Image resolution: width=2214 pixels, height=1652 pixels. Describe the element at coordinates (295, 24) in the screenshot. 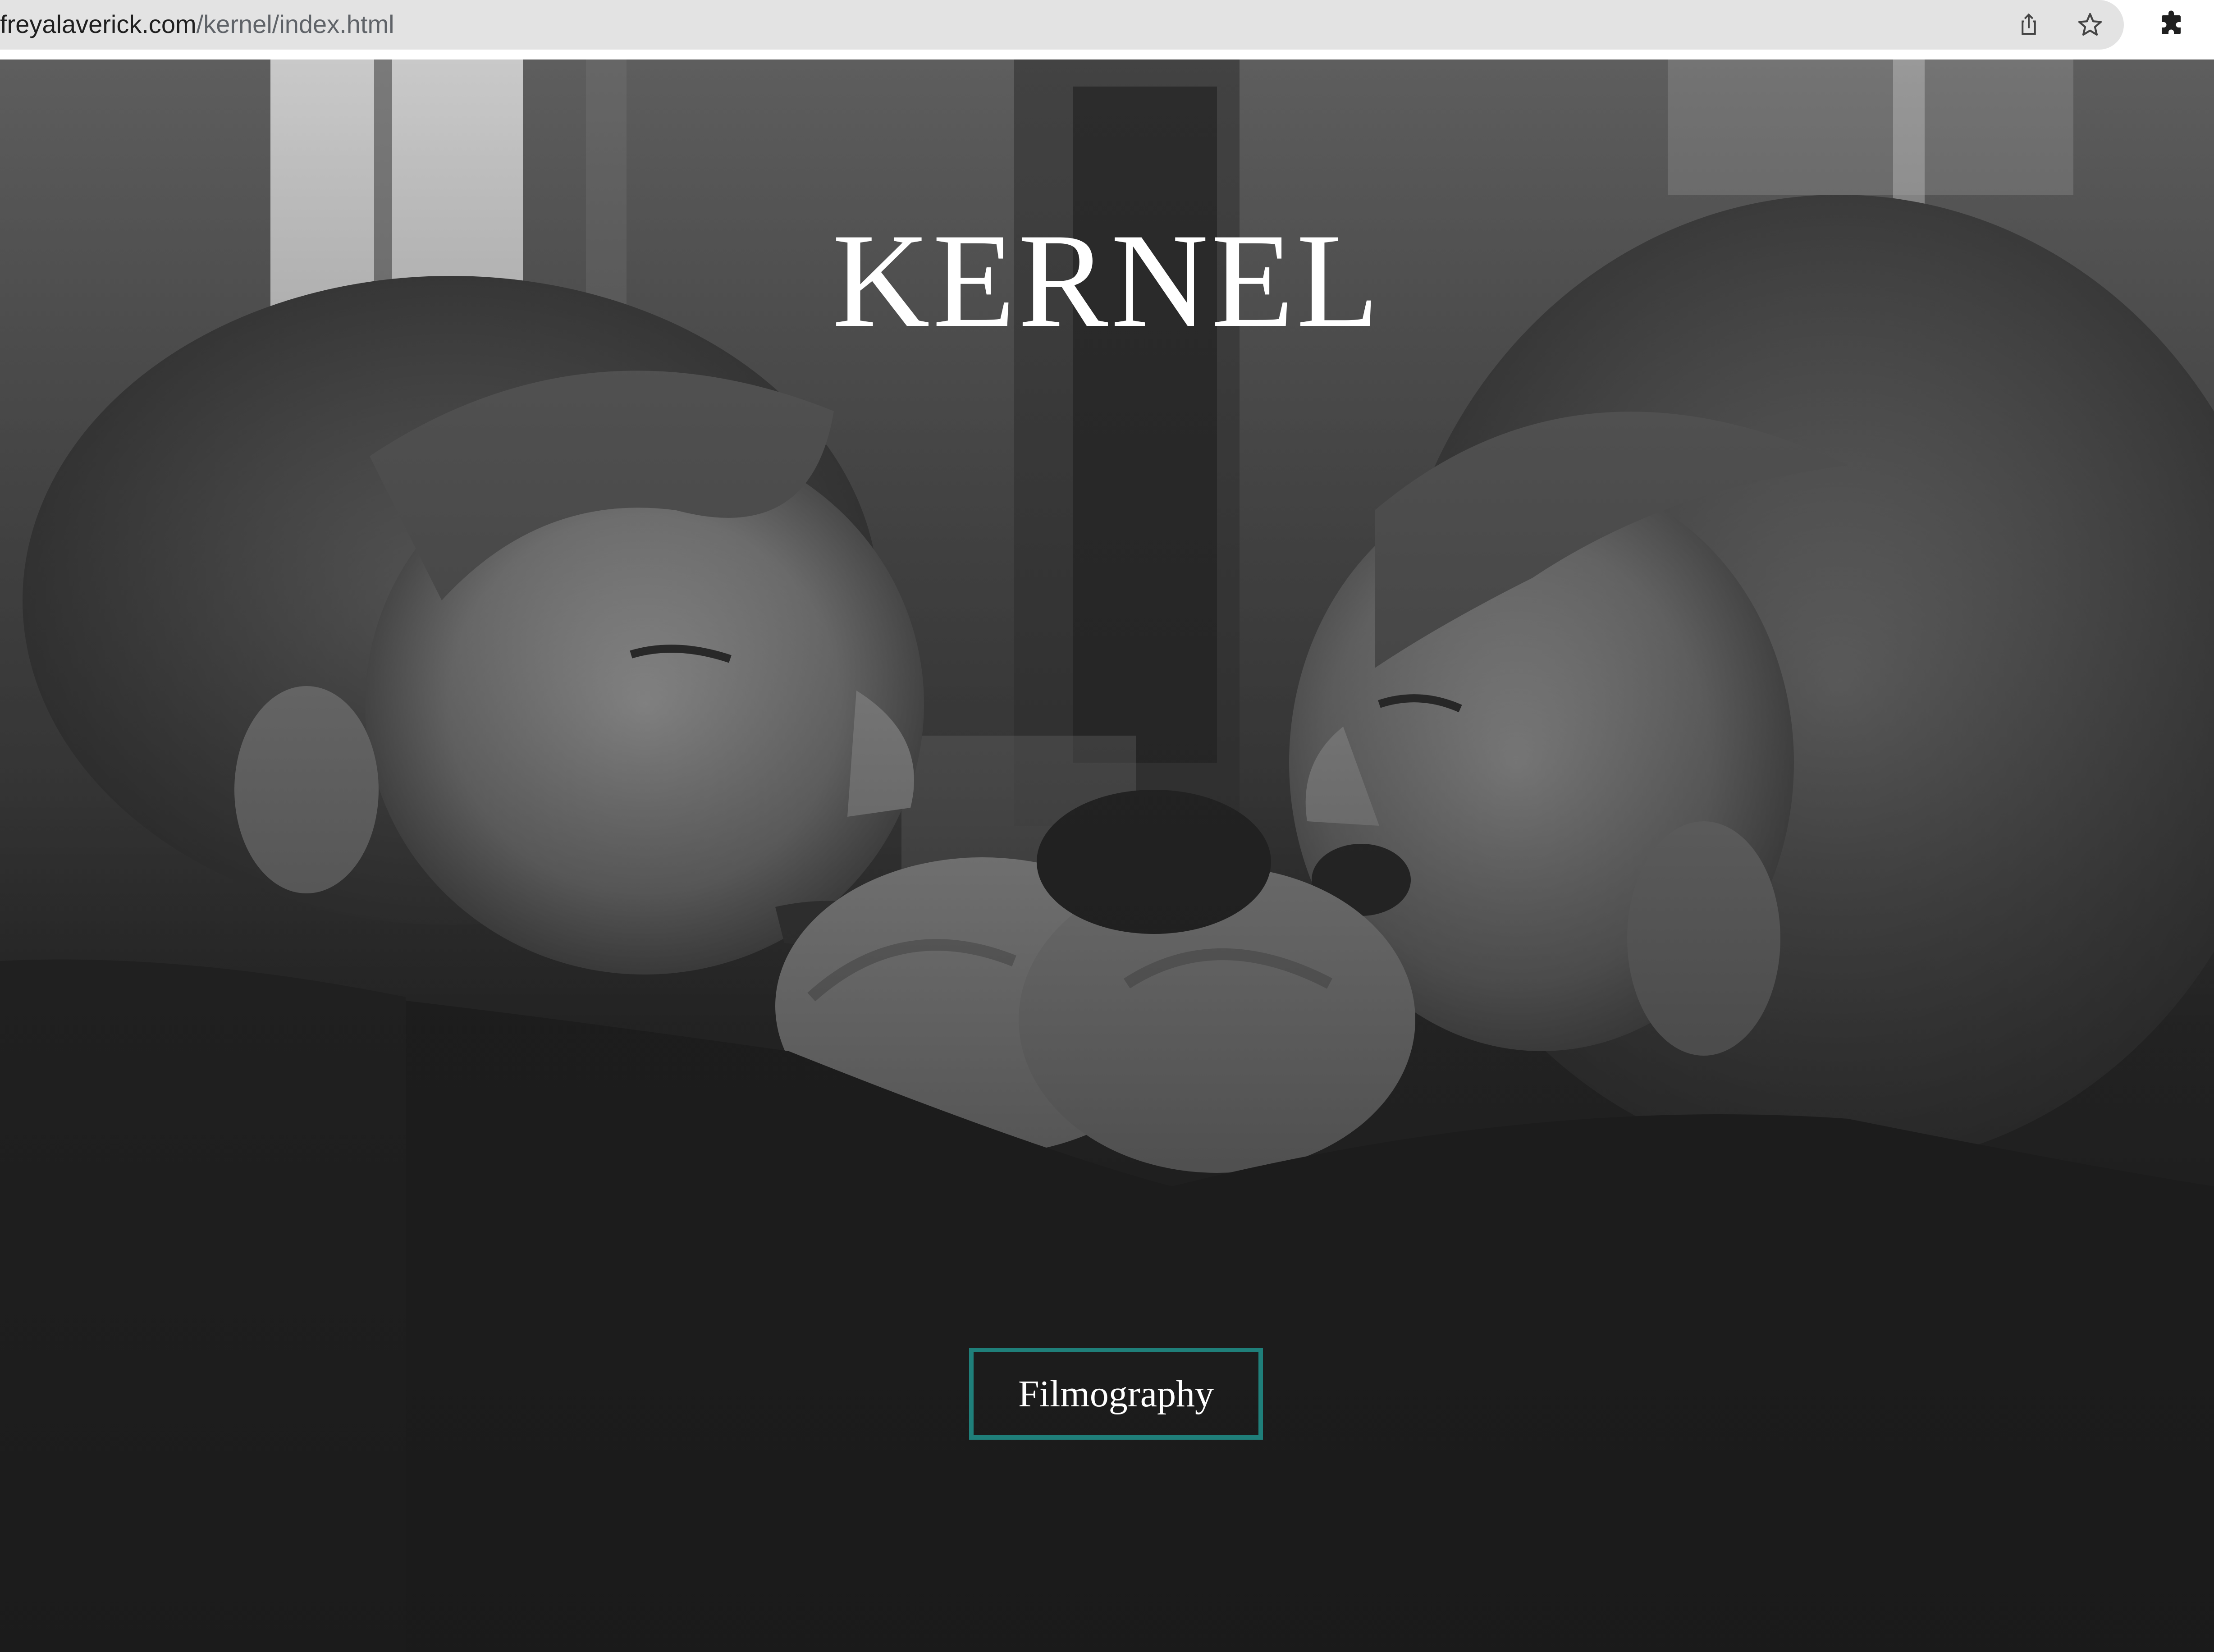

I see `url-path: /kernel/index.html` at that location.